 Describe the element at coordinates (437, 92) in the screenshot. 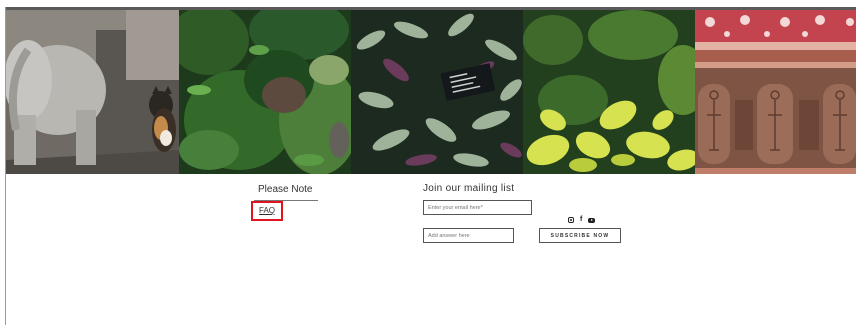

I see `striped-leaf-plants-photo` at that location.